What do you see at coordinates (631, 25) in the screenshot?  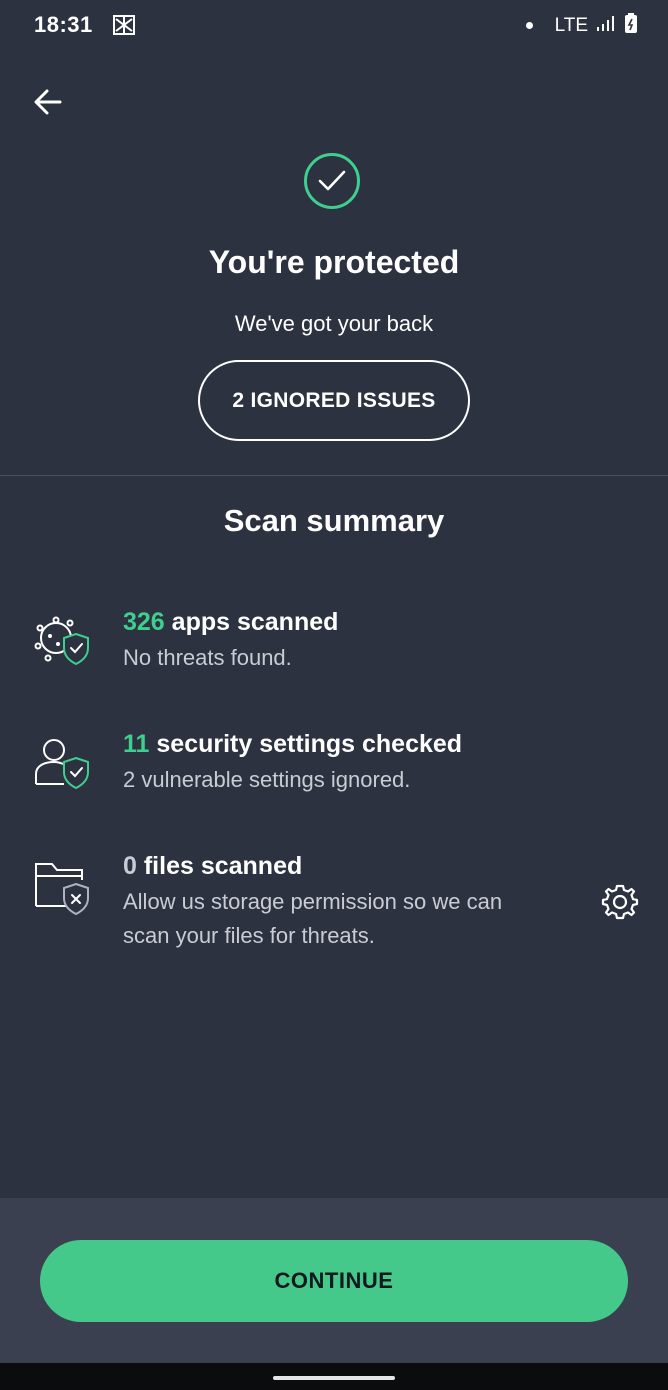 I see `battery-icon` at bounding box center [631, 25].